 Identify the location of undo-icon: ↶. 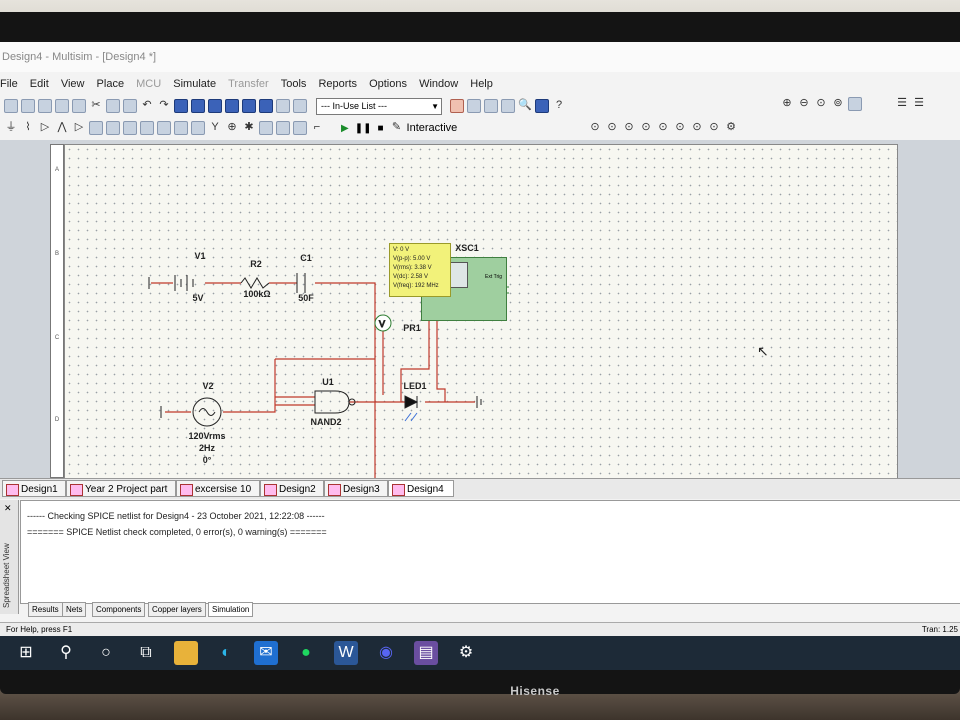
(147, 106).